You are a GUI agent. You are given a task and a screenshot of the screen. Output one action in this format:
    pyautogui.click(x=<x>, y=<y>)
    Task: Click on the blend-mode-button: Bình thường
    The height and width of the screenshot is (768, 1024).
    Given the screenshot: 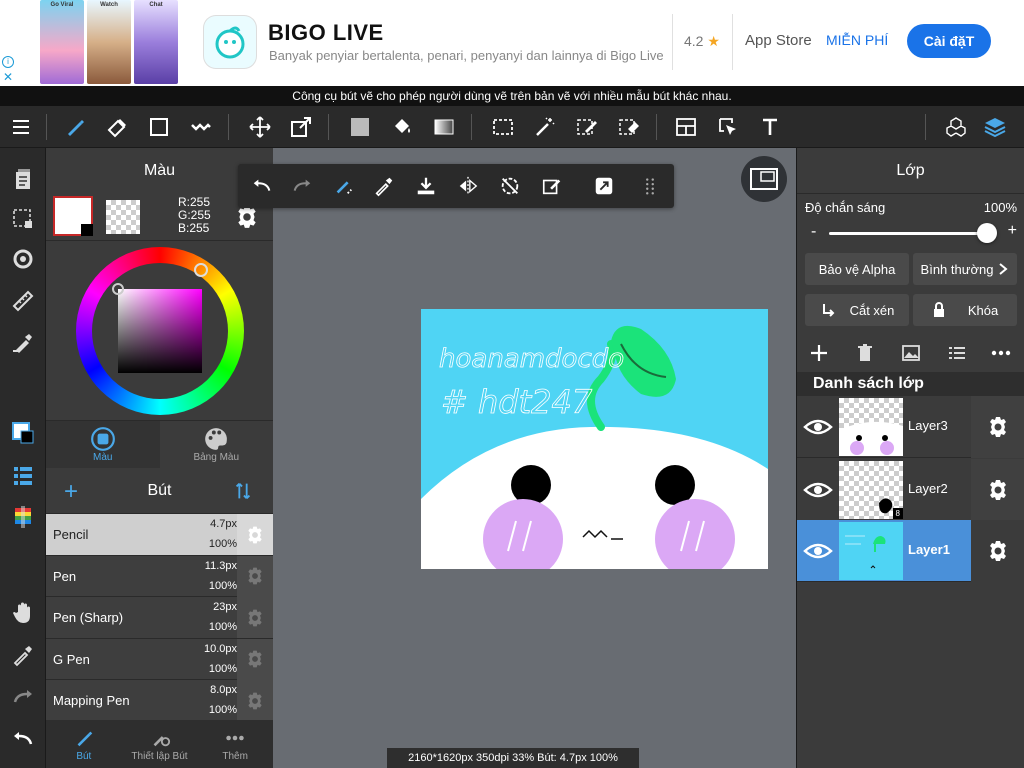 What is the action you would take?
    pyautogui.click(x=965, y=269)
    